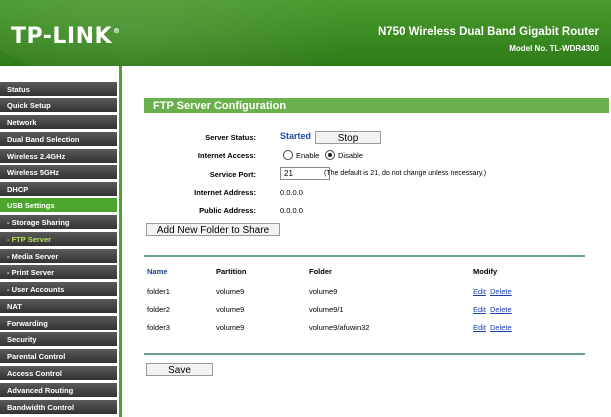  What do you see at coordinates (231, 271) in the screenshot?
I see `column-header-partition: Partition` at bounding box center [231, 271].